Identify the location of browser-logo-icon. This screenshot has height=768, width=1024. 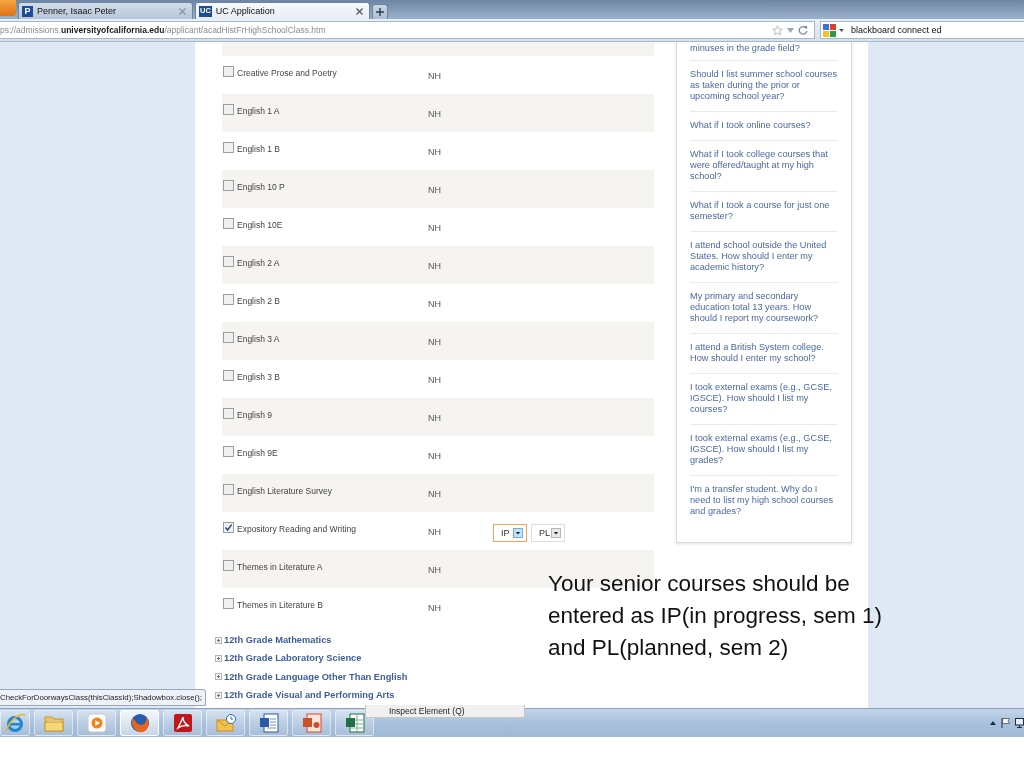
(15, 723).